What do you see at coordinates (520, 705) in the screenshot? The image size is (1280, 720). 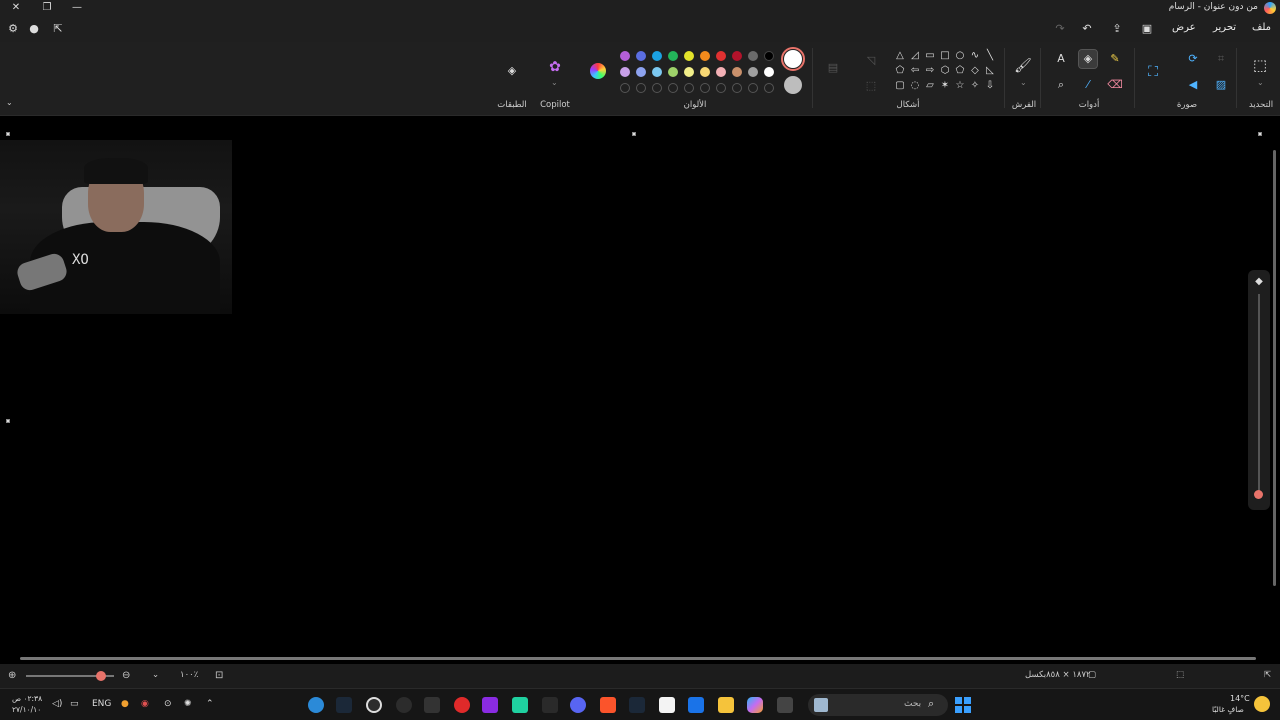 I see `gamepad-app-icon` at bounding box center [520, 705].